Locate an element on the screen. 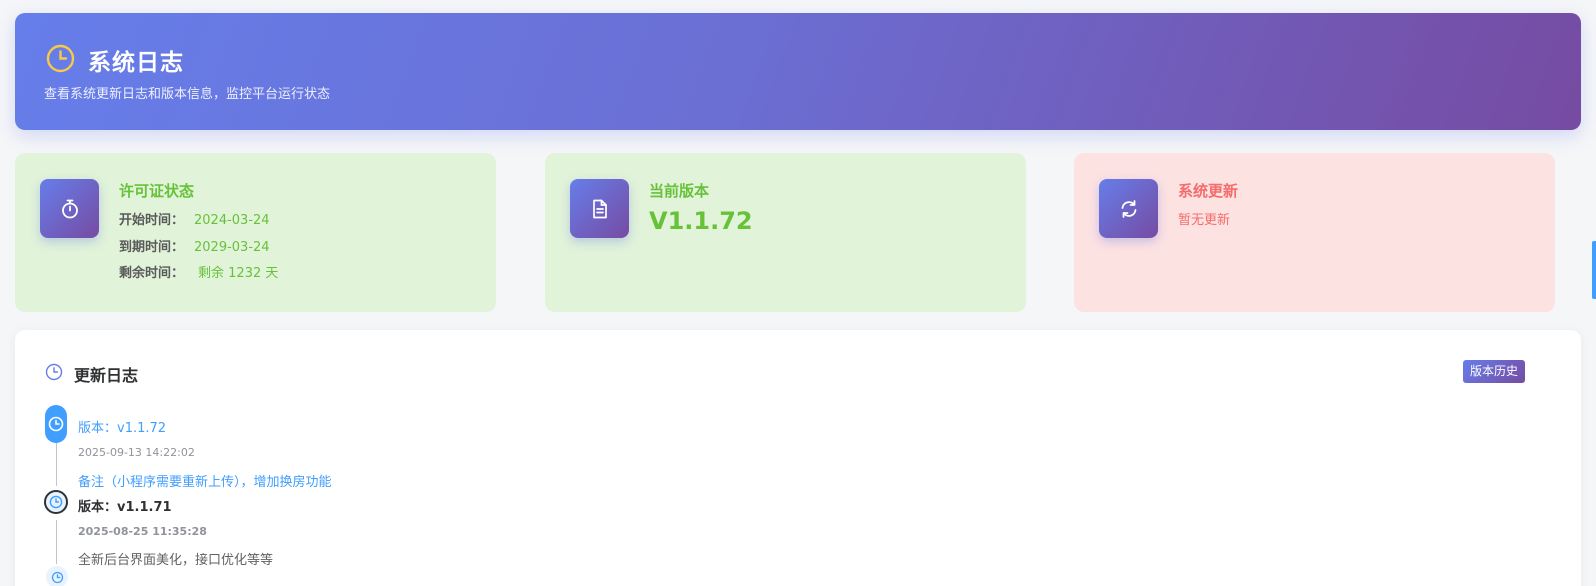  license-start-value: 2024-03-24 is located at coordinates (232, 220).